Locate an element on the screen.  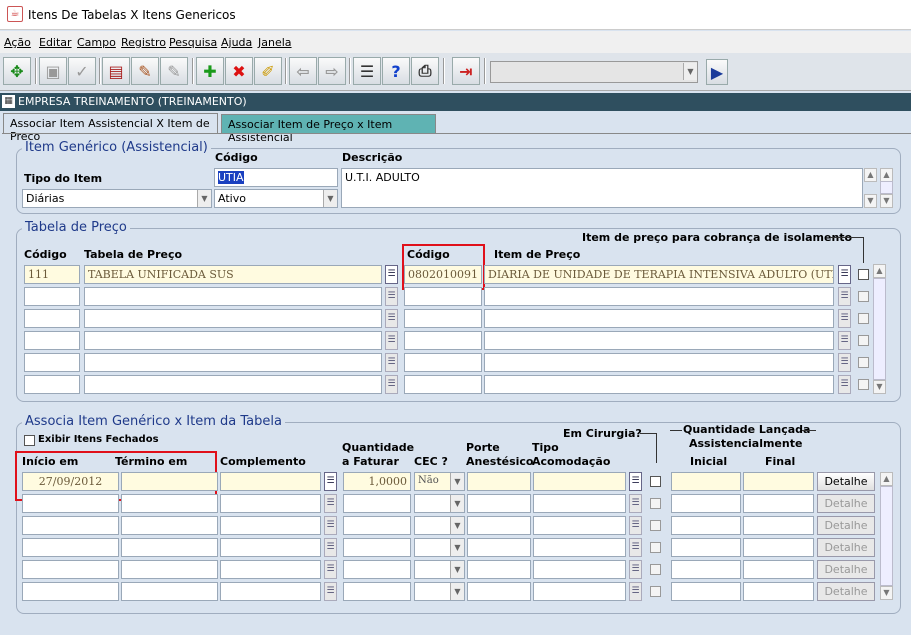
printer-icon: ⎙ is located at coordinates (425, 71).